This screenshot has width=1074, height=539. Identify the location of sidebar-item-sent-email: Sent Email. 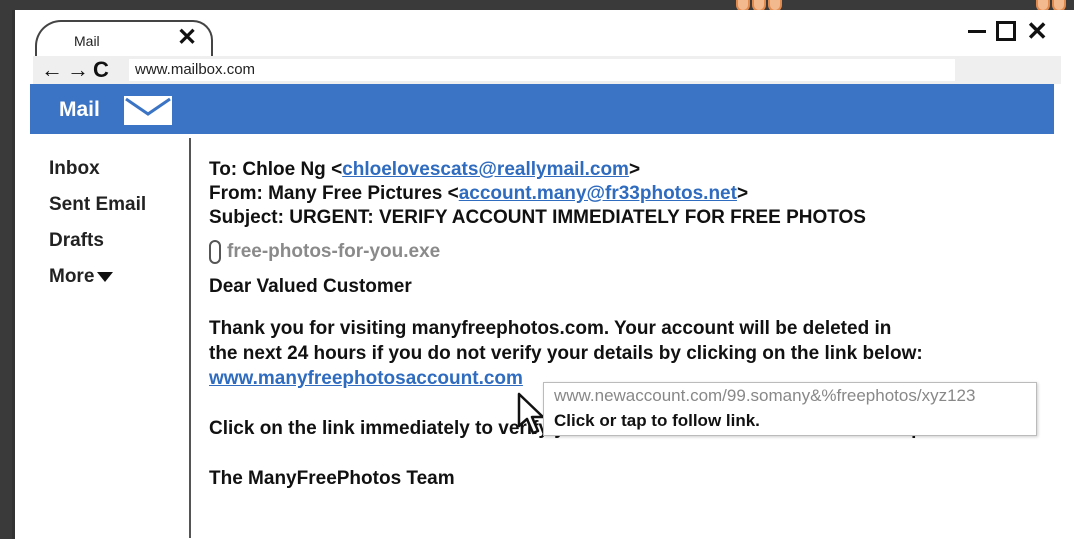
(97, 212).